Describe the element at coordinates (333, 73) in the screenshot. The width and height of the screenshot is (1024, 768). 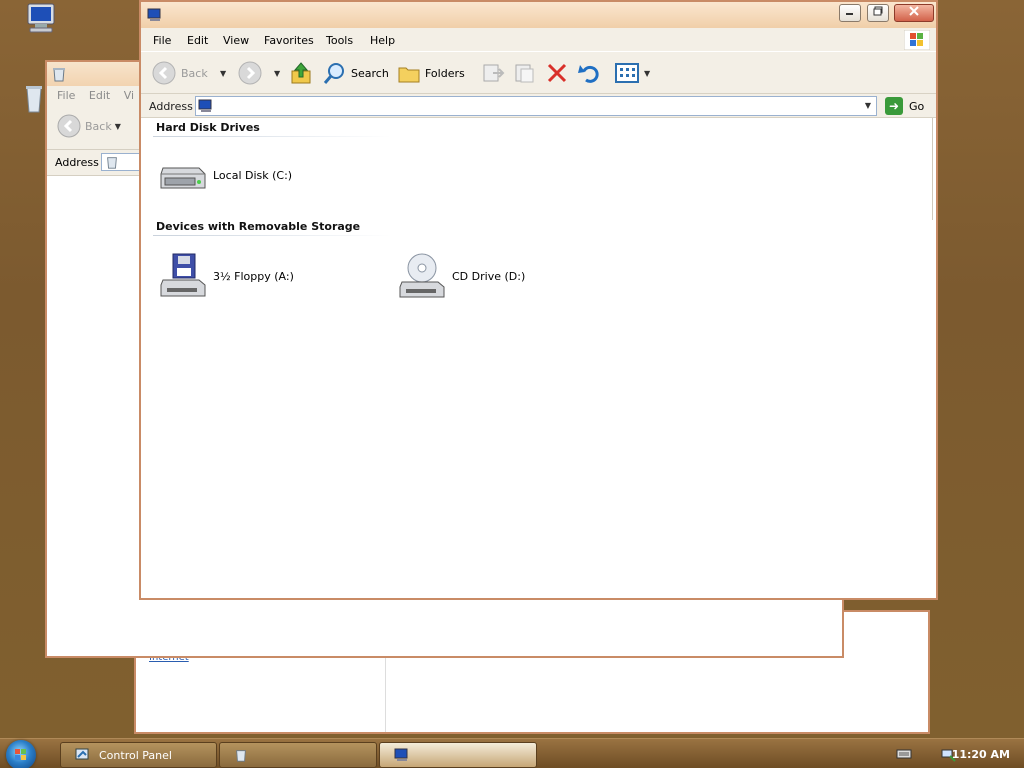
I see `search-icon` at that location.